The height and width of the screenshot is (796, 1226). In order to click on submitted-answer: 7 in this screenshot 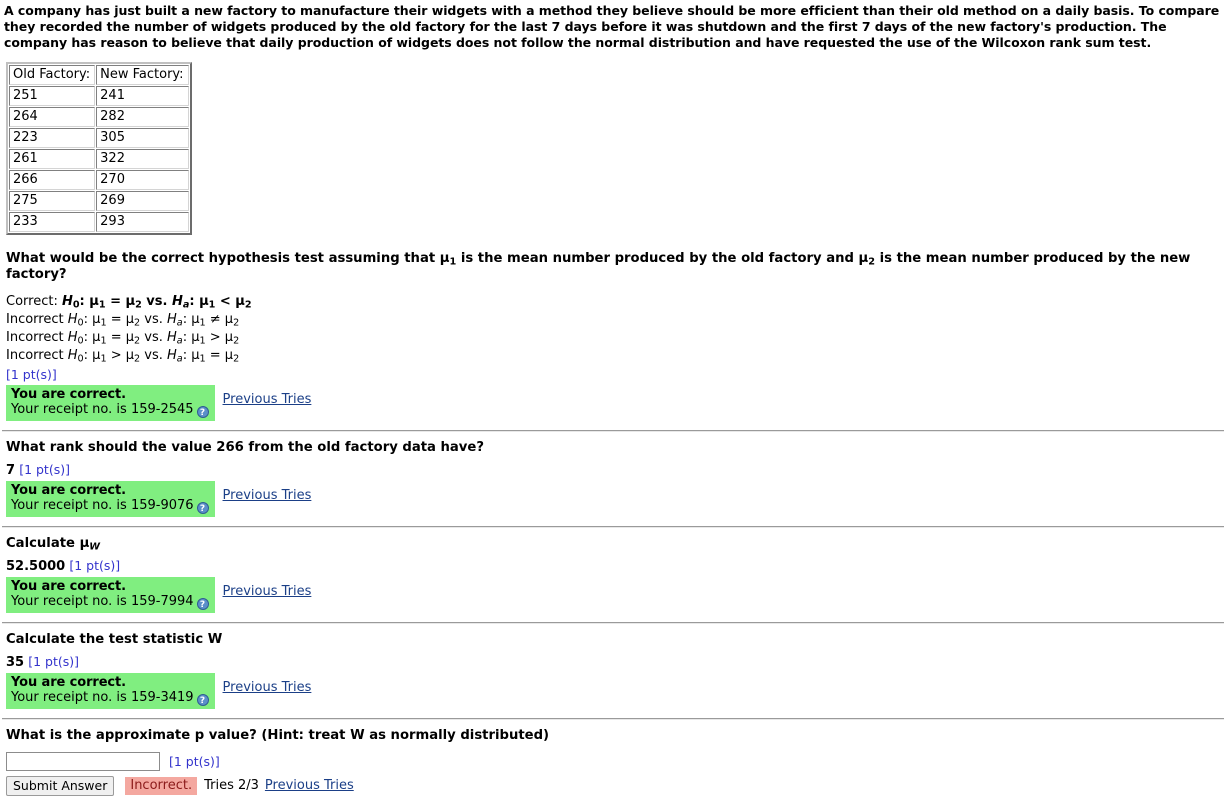, I will do `click(11, 470)`.